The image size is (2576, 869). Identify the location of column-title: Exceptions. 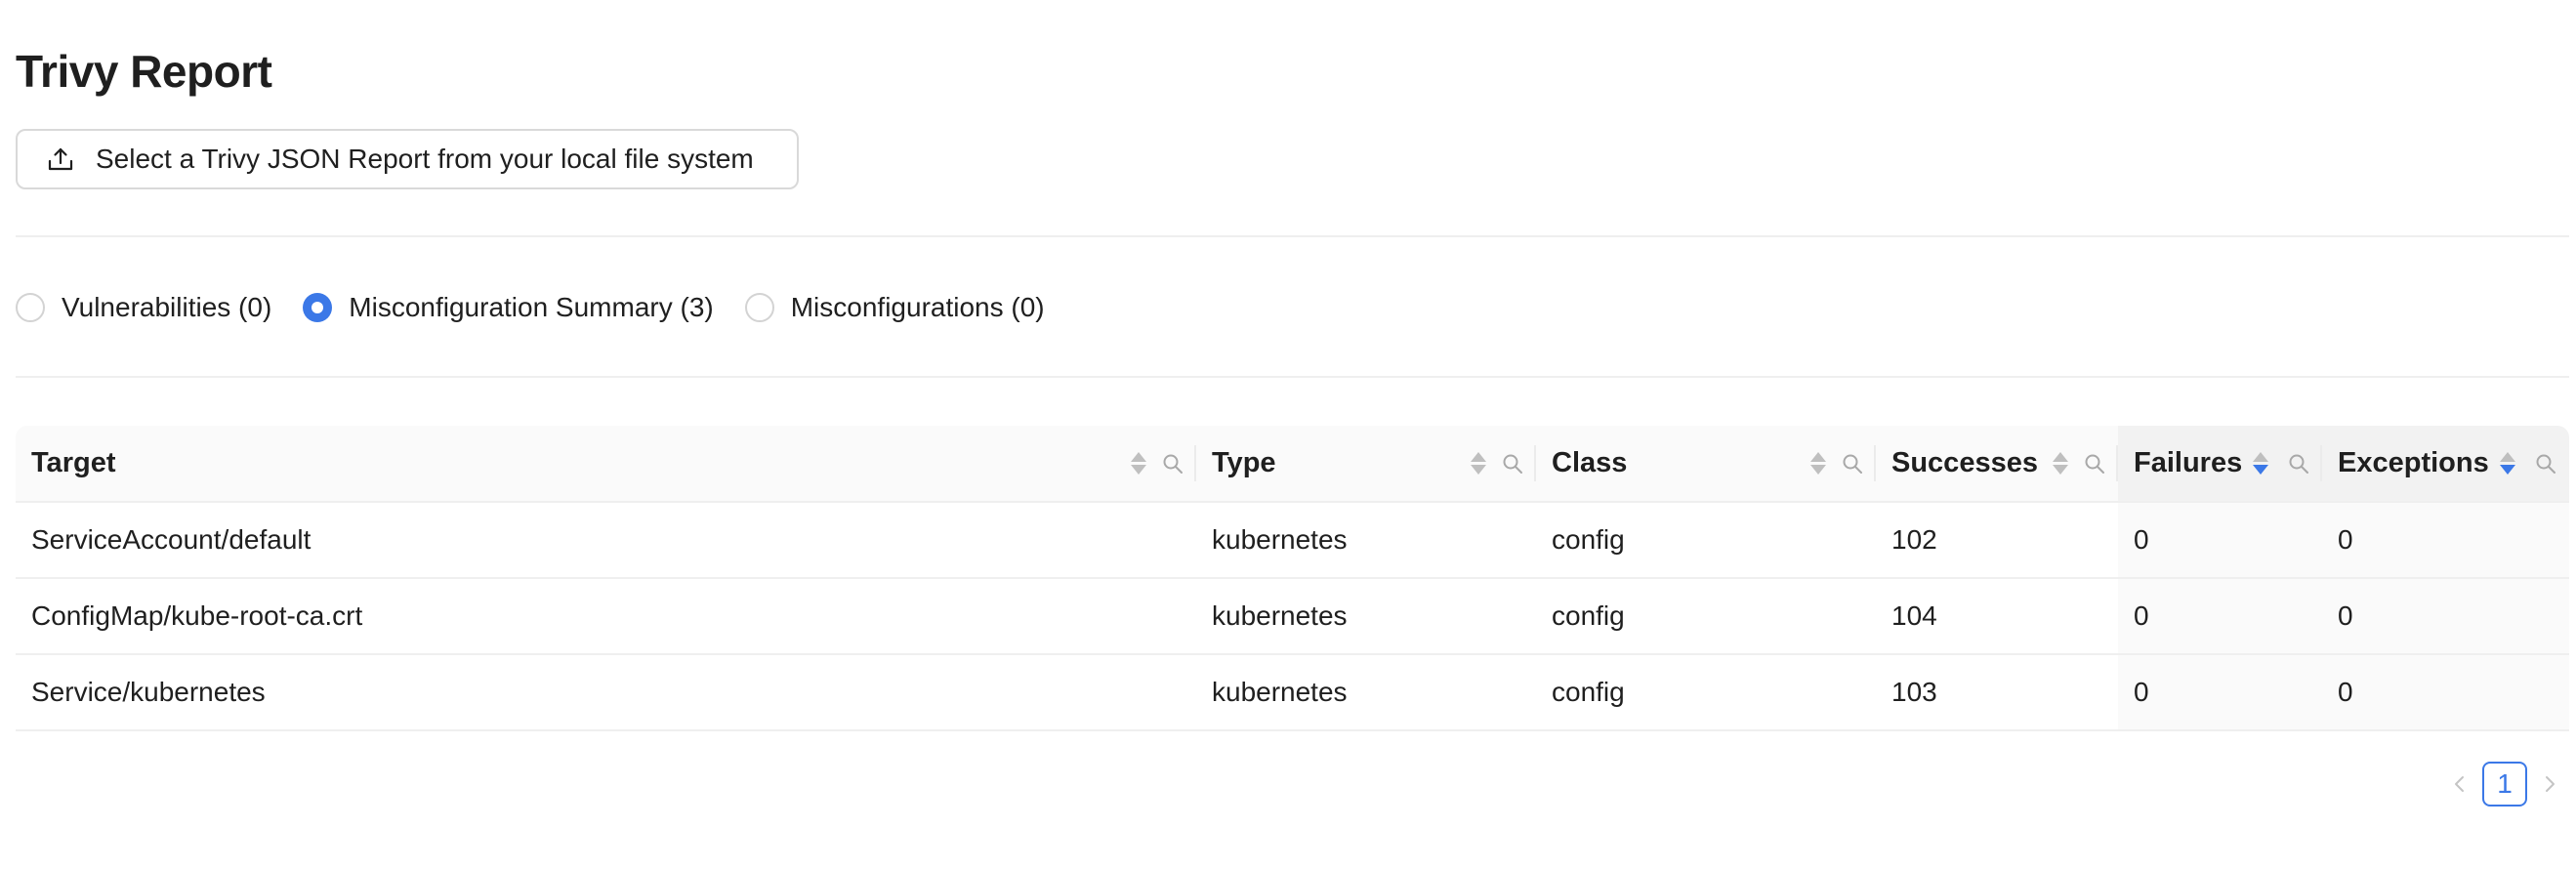
(2413, 462).